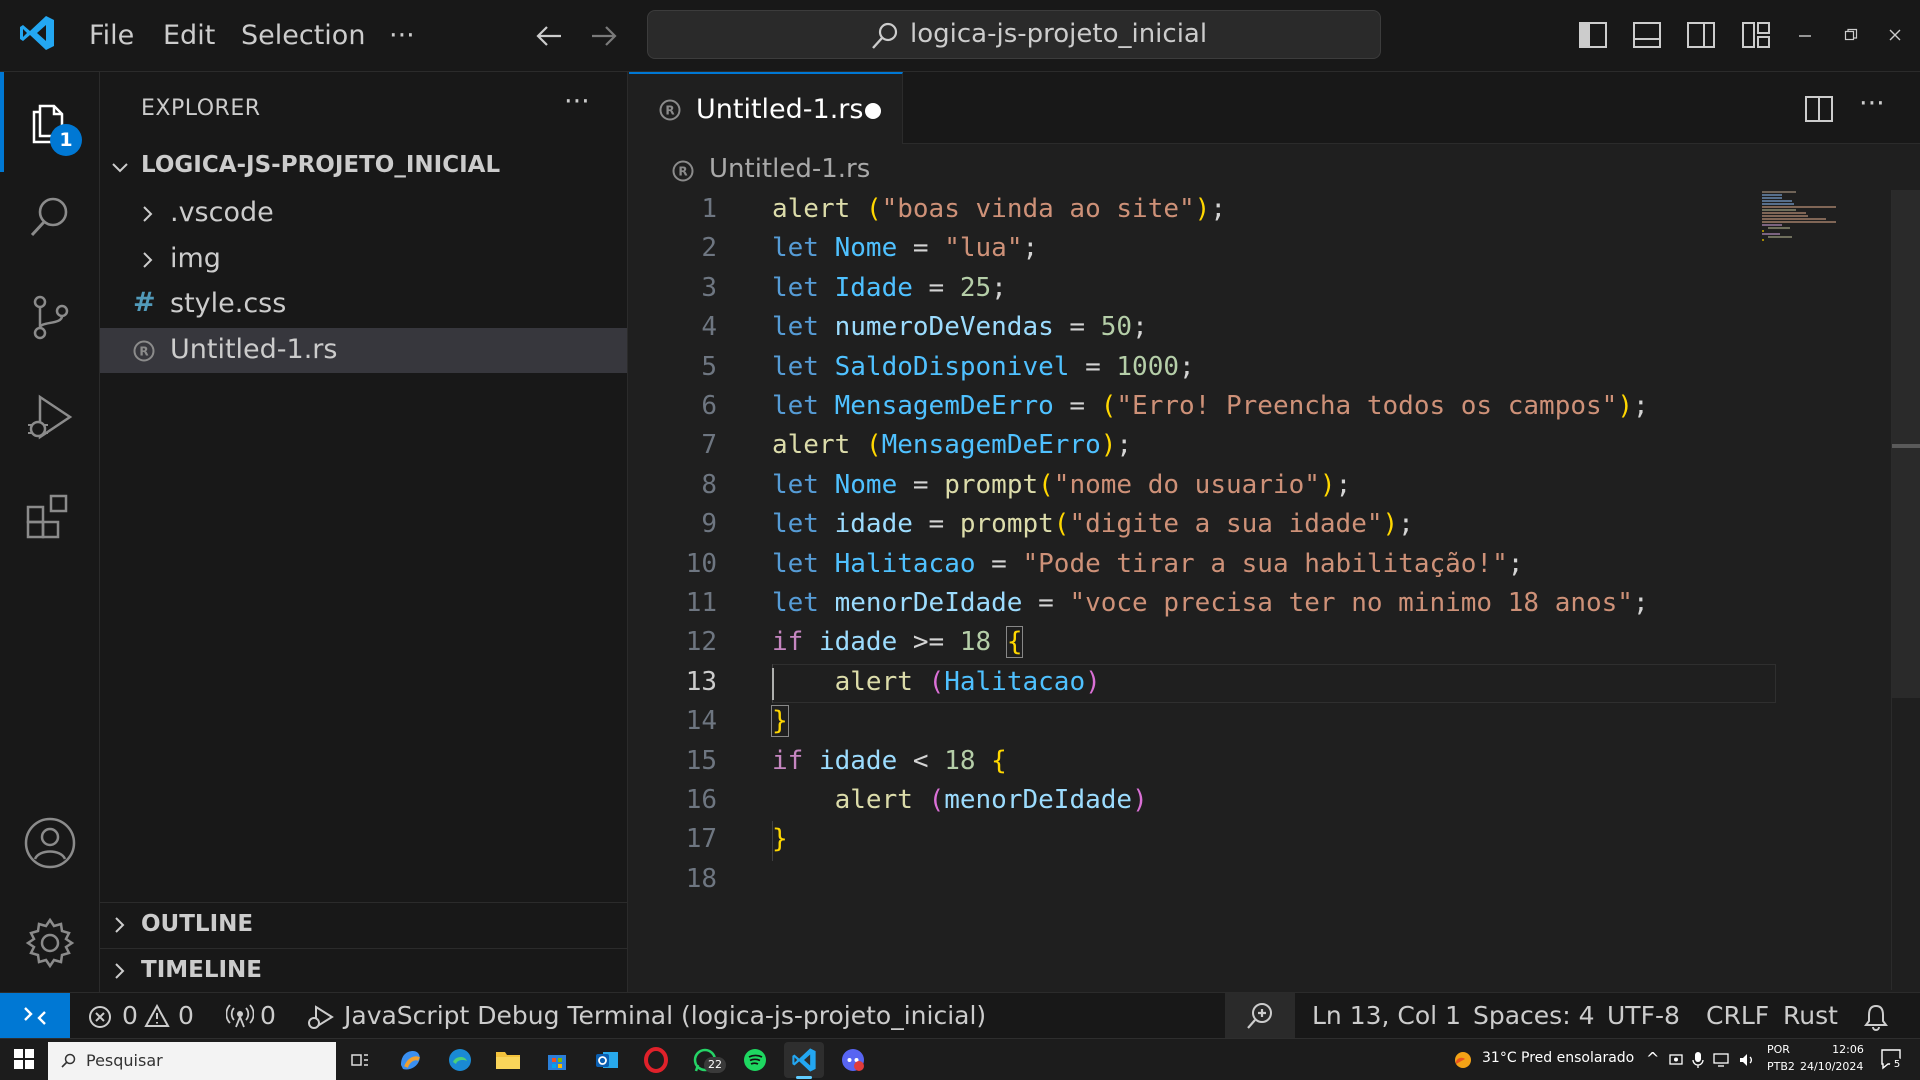 This screenshot has height=1080, width=1920. Describe the element at coordinates (1652, 1058) in the screenshot. I see `chevron-up-icon: ^` at that location.